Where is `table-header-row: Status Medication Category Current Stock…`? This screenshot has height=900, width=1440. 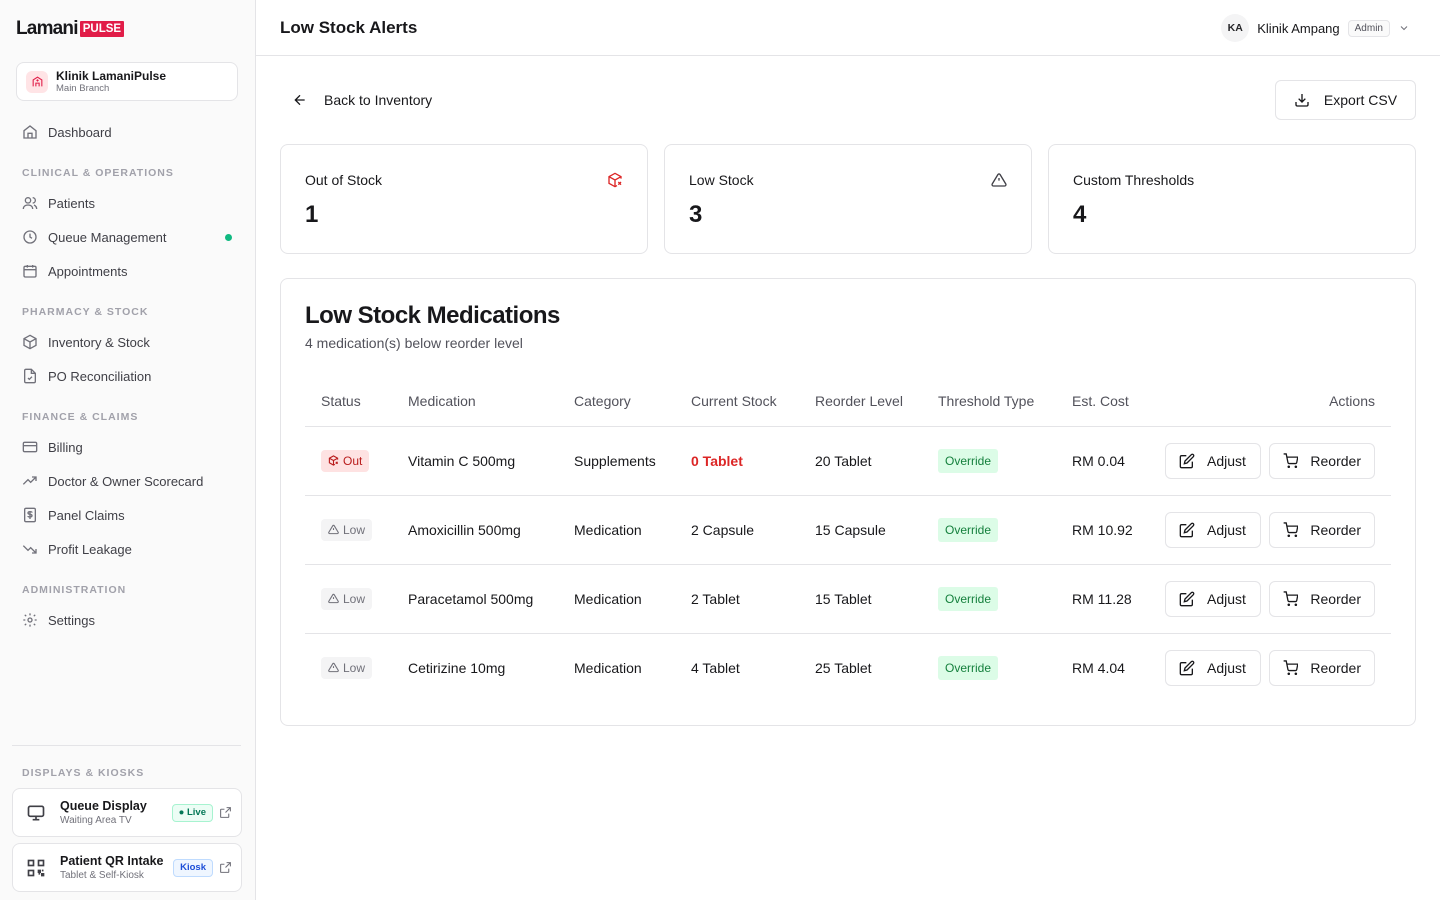 table-header-row: Status Medication Category Current Stock… is located at coordinates (848, 401).